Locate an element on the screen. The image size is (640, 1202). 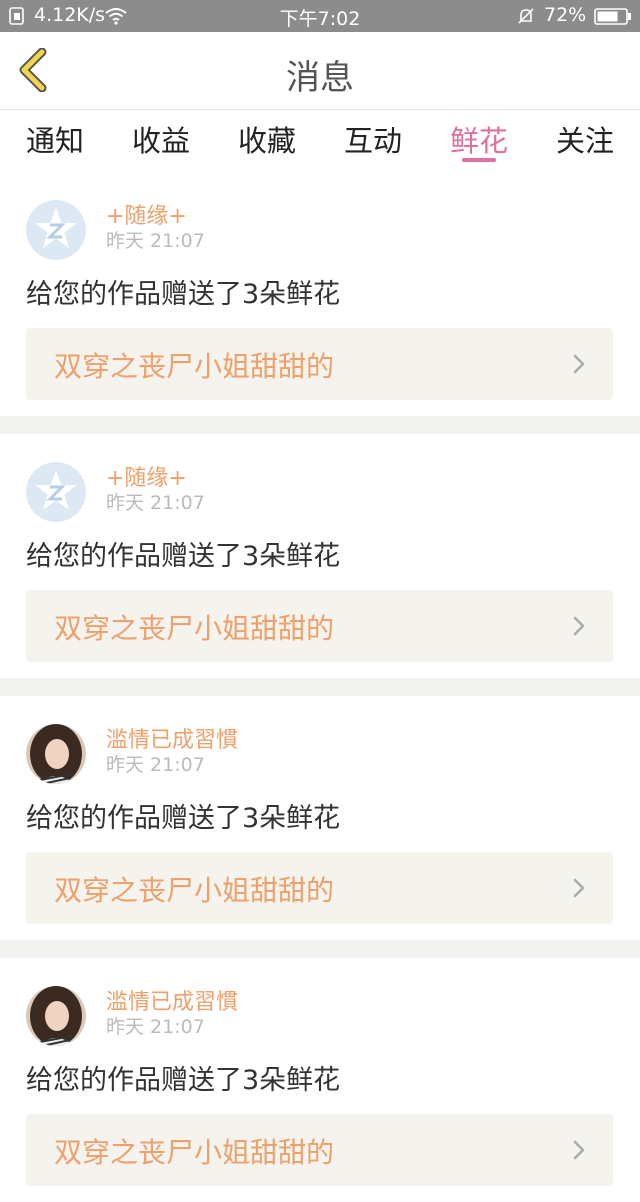
tab-follow: 关注 is located at coordinates (585, 139).